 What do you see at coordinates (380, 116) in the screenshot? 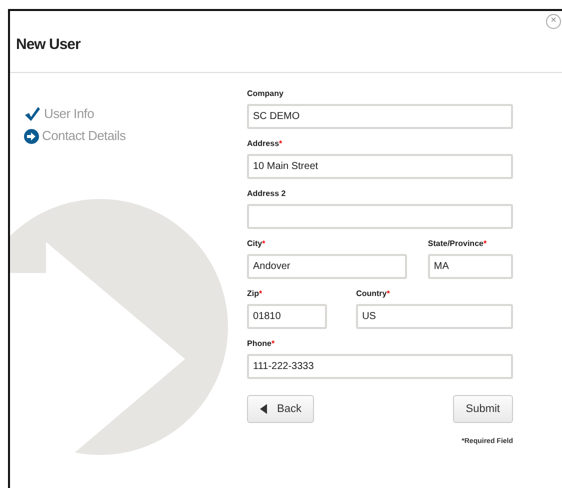
I see `text-field: SC DEMO` at bounding box center [380, 116].